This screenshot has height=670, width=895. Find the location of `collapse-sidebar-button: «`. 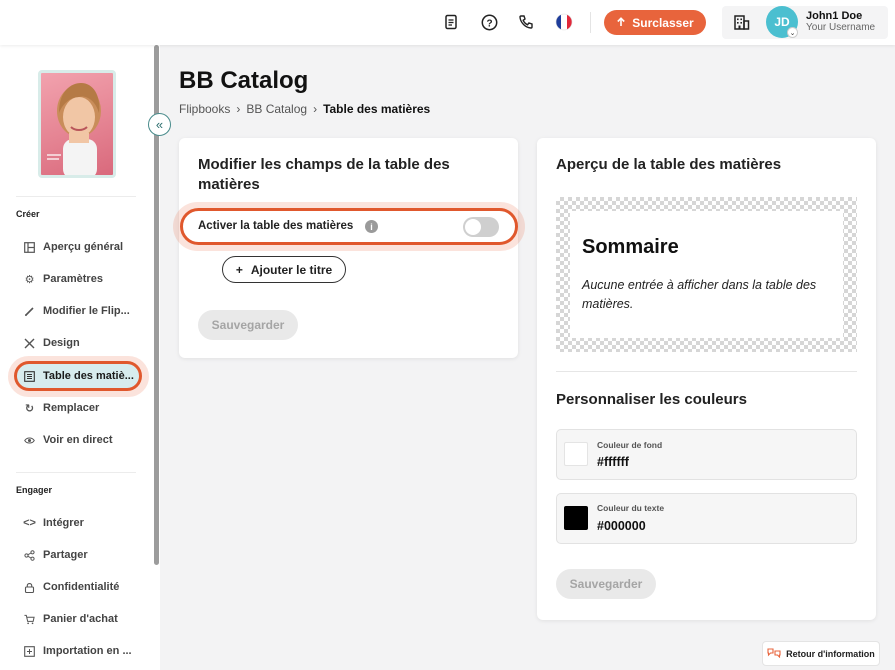

collapse-sidebar-button: « is located at coordinates (159, 124).